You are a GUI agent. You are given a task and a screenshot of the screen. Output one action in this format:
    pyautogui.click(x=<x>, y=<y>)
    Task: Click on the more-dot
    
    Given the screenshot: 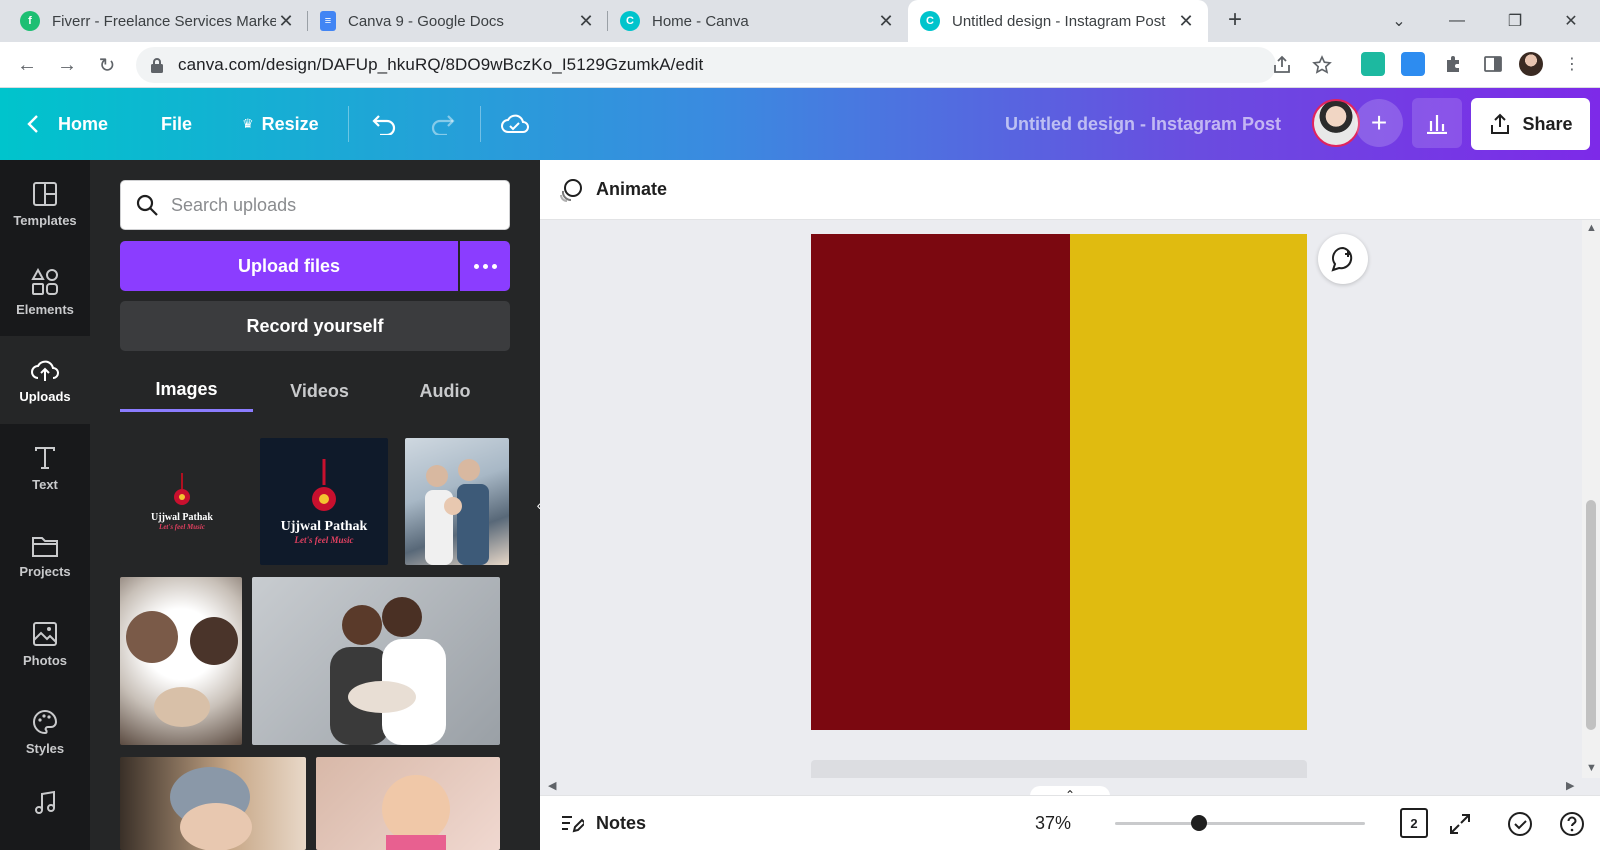 What is the action you would take?
    pyautogui.click(x=494, y=266)
    